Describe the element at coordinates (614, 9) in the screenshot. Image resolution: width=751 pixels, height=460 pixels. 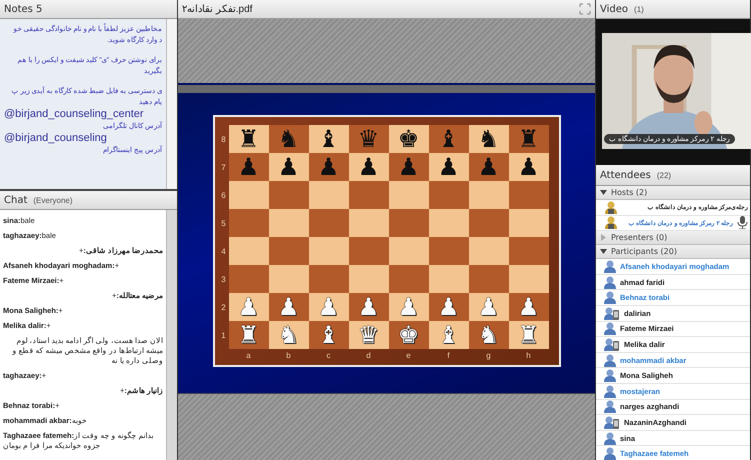
I see `pod-title: Video` at that location.